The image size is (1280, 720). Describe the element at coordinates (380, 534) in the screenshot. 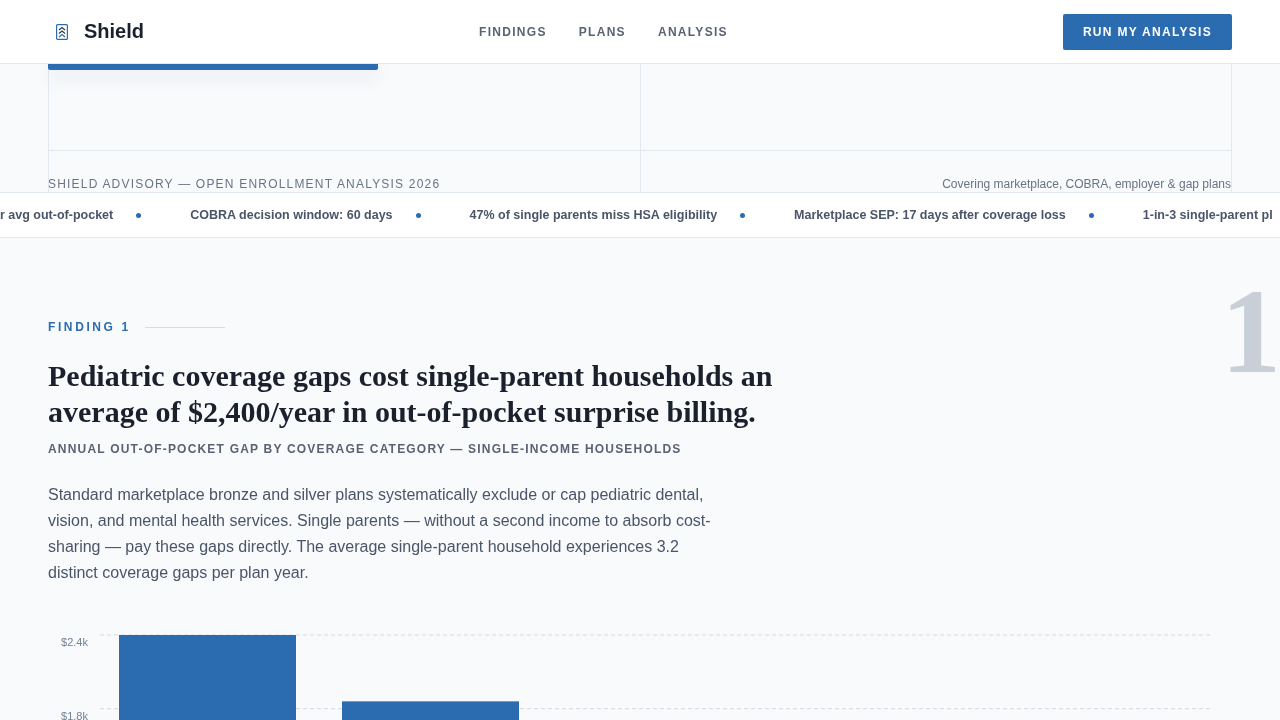

I see `finding-paragraph: Standard marketplace bronze and silver plans systematically exclude or cap pediatric dental, vision, and mental health services. Single parents — without a second income to absorb cost-sharing — pay these gaps directly. The average single-parent household experiences 3.2 distinct coverage gaps per plan year.` at that location.